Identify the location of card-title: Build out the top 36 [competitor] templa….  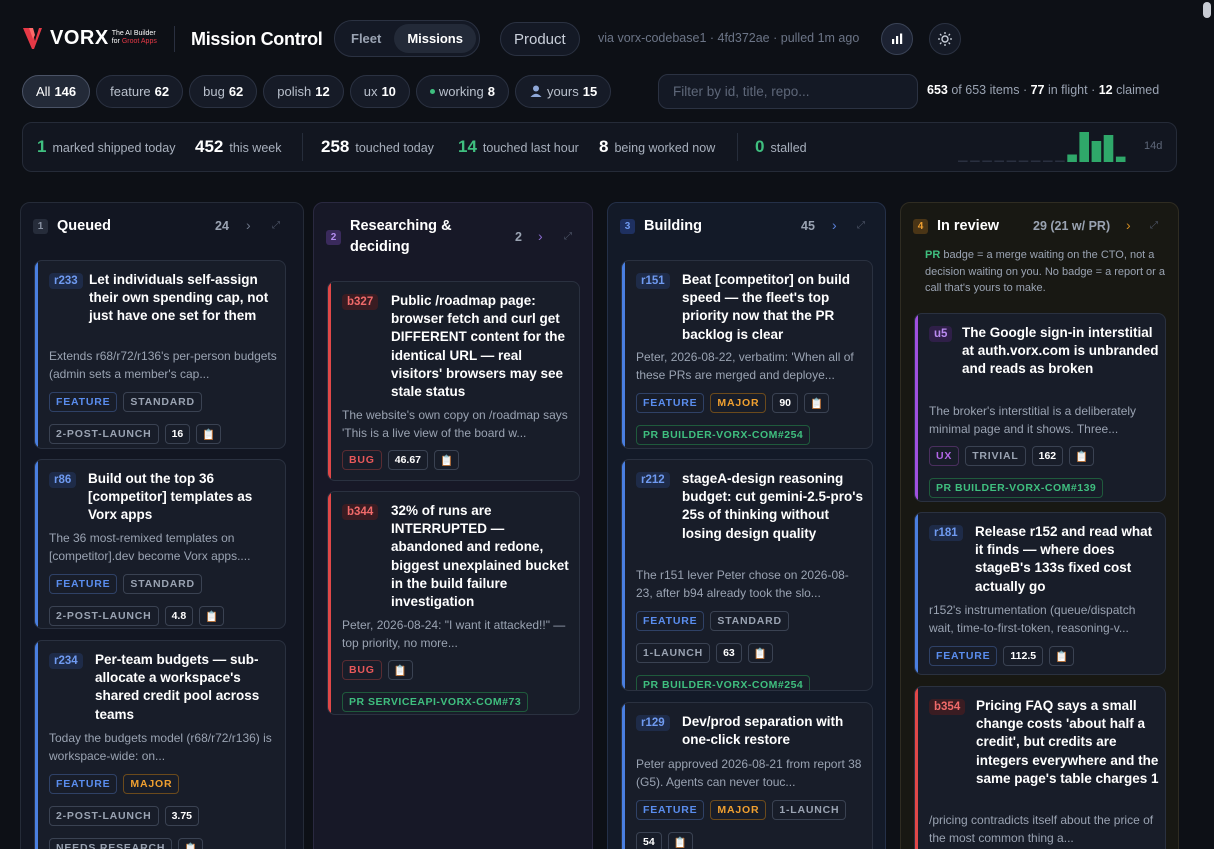
(184, 497).